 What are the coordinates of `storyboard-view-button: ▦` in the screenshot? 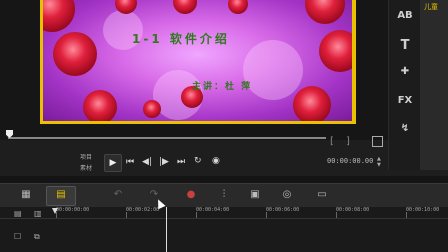 It's located at (26, 195).